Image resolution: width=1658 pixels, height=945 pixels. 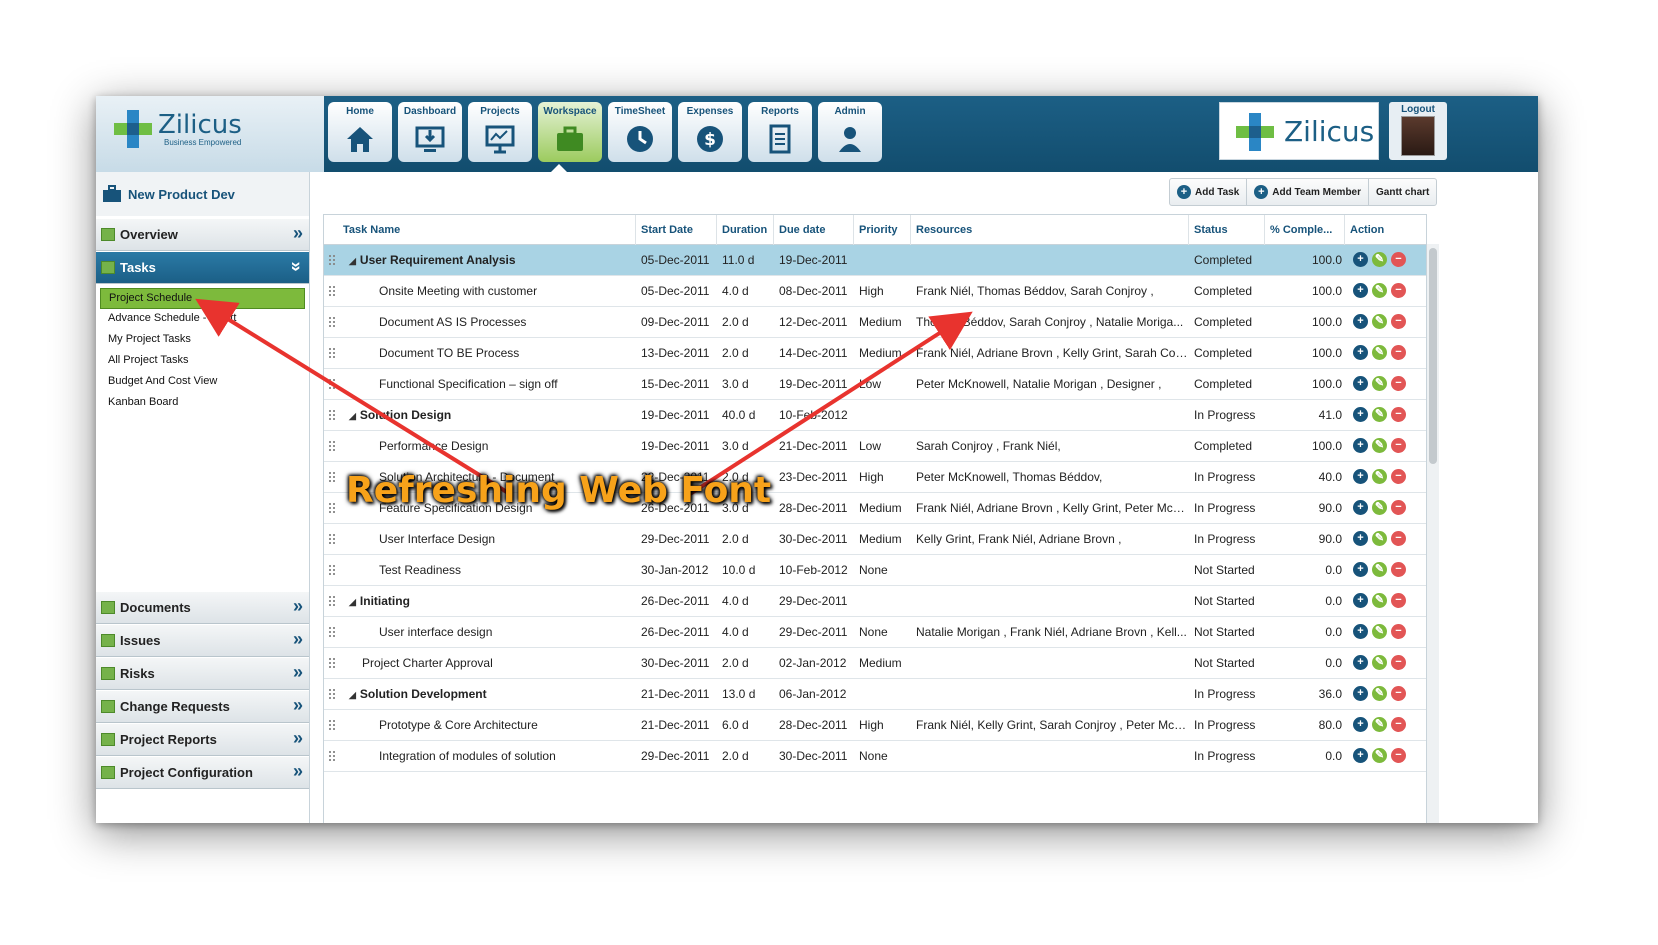 I want to click on sidebar-issues: Issues », so click(x=202, y=640).